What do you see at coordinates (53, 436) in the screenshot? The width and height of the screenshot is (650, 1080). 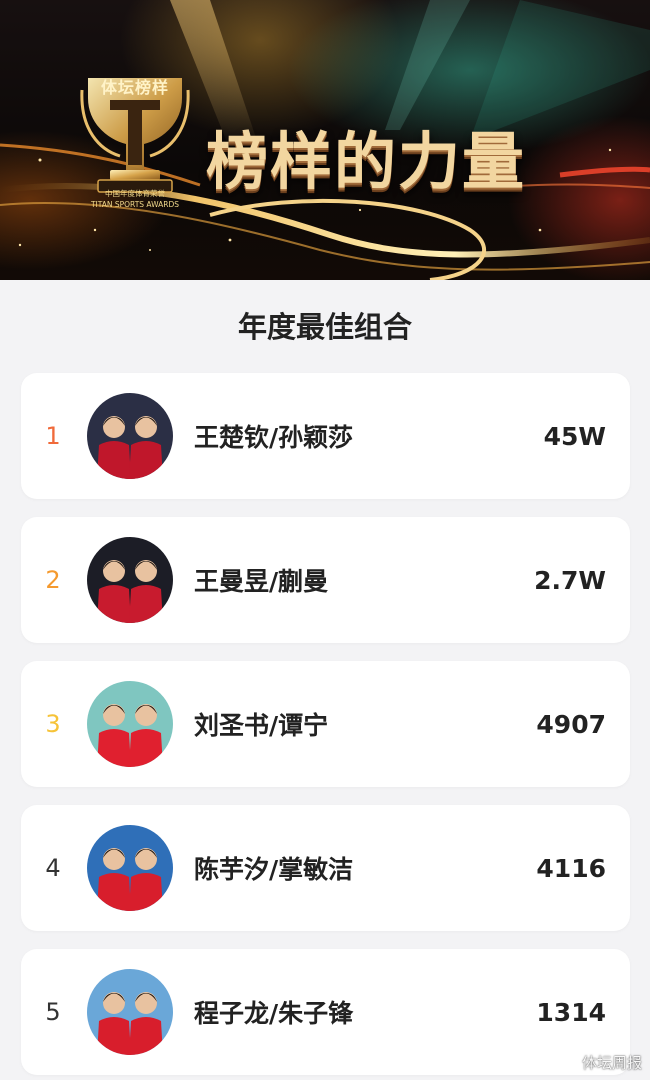 I see `rank-number: 1` at bounding box center [53, 436].